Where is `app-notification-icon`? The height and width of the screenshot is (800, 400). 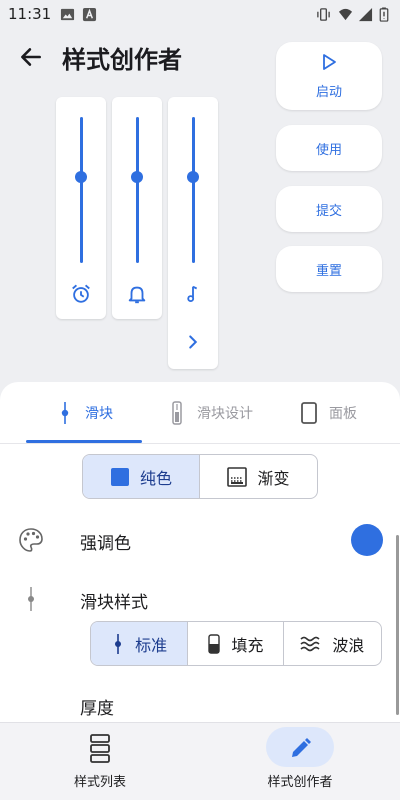 app-notification-icon is located at coordinates (89, 14).